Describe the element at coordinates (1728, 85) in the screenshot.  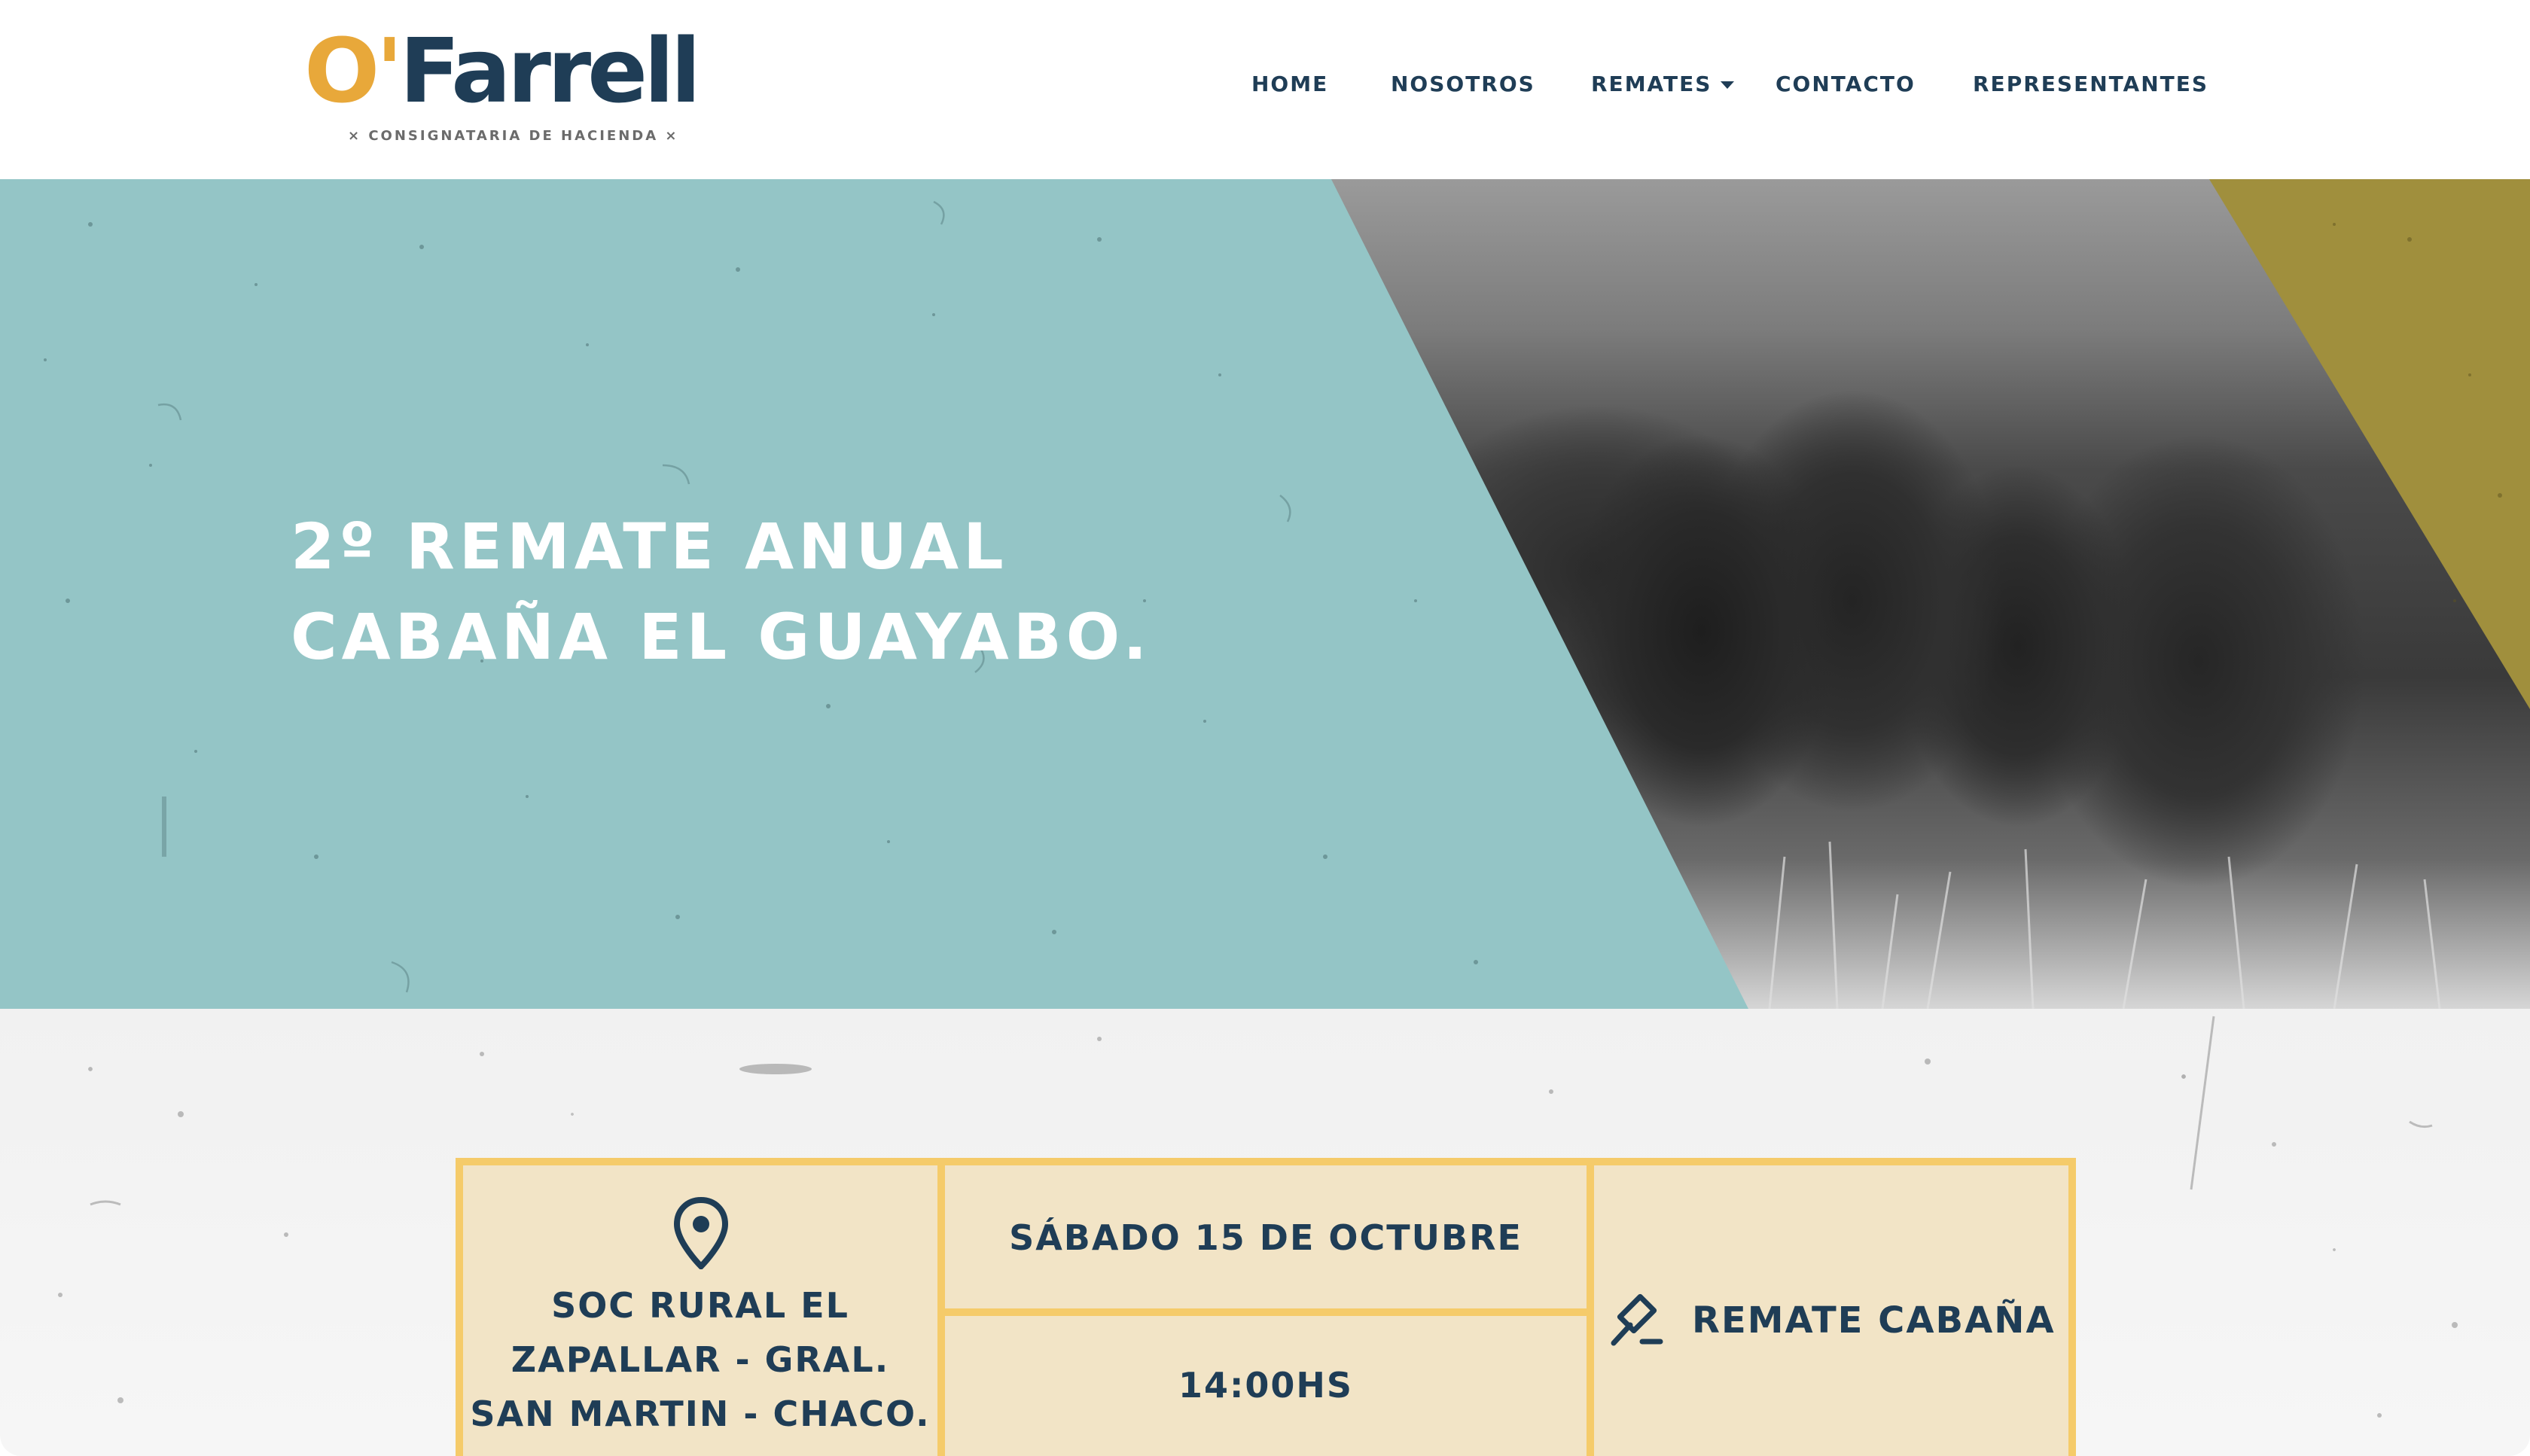
I see `caret-down-icon` at that location.